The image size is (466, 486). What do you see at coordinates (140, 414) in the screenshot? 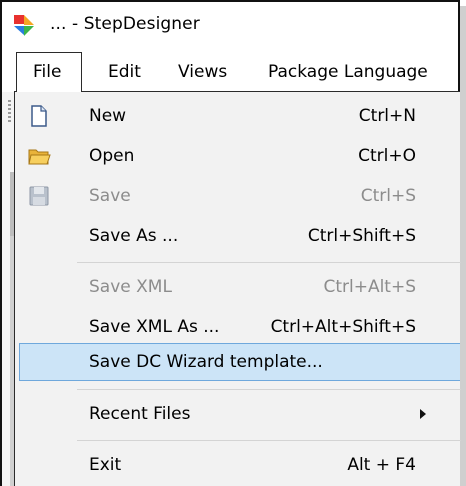
I see `menu-item-label: Recent Files` at bounding box center [140, 414].